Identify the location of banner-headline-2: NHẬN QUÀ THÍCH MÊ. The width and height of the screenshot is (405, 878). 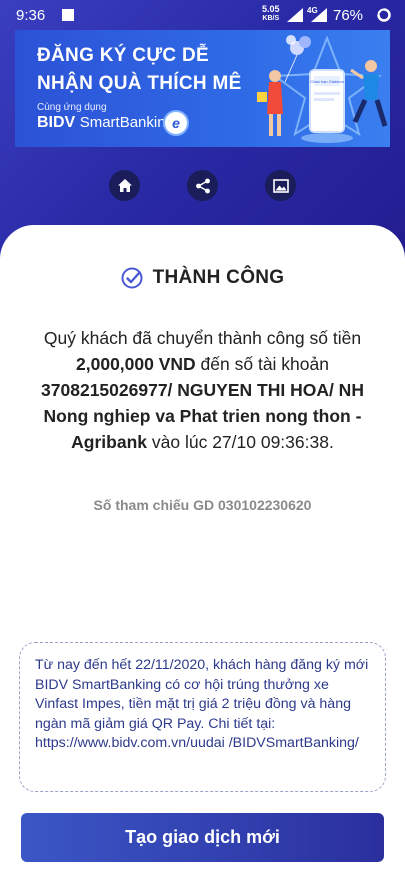
(139, 83).